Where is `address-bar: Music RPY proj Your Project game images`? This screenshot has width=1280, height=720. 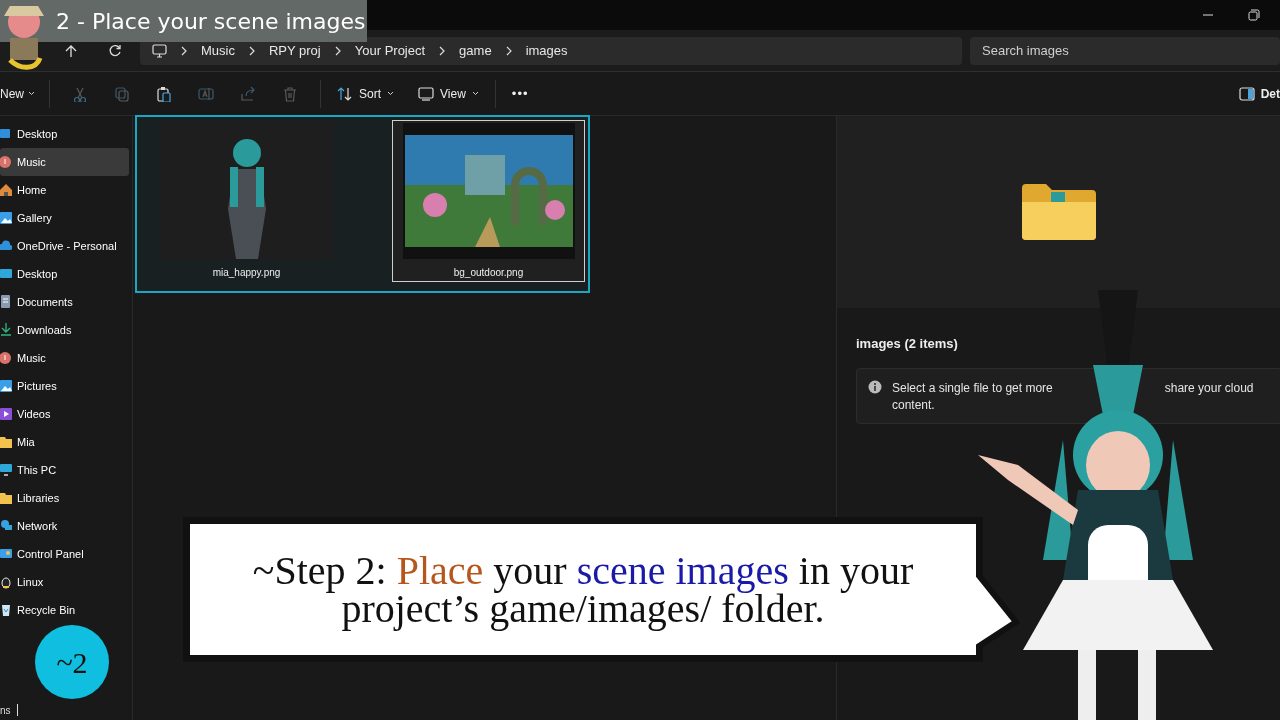 address-bar: Music RPY proj Your Project game images is located at coordinates (551, 50).